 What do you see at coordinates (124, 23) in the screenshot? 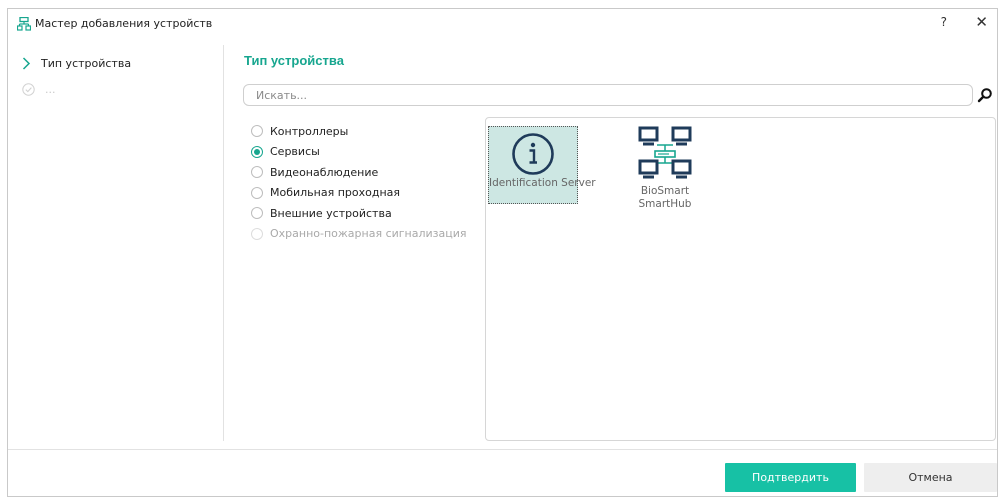
I see `window-title: Мастер добавления устройств` at bounding box center [124, 23].